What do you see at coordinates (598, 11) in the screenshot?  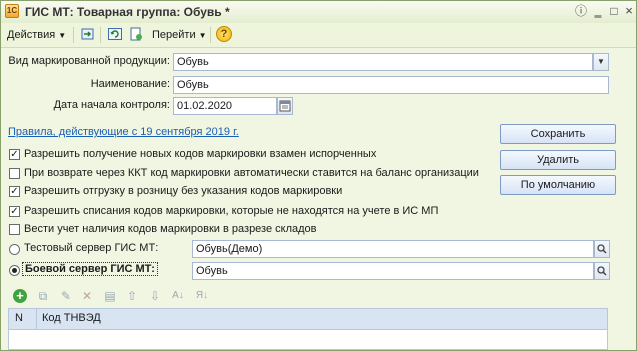 I see `minimize-icon: ‗` at bounding box center [598, 11].